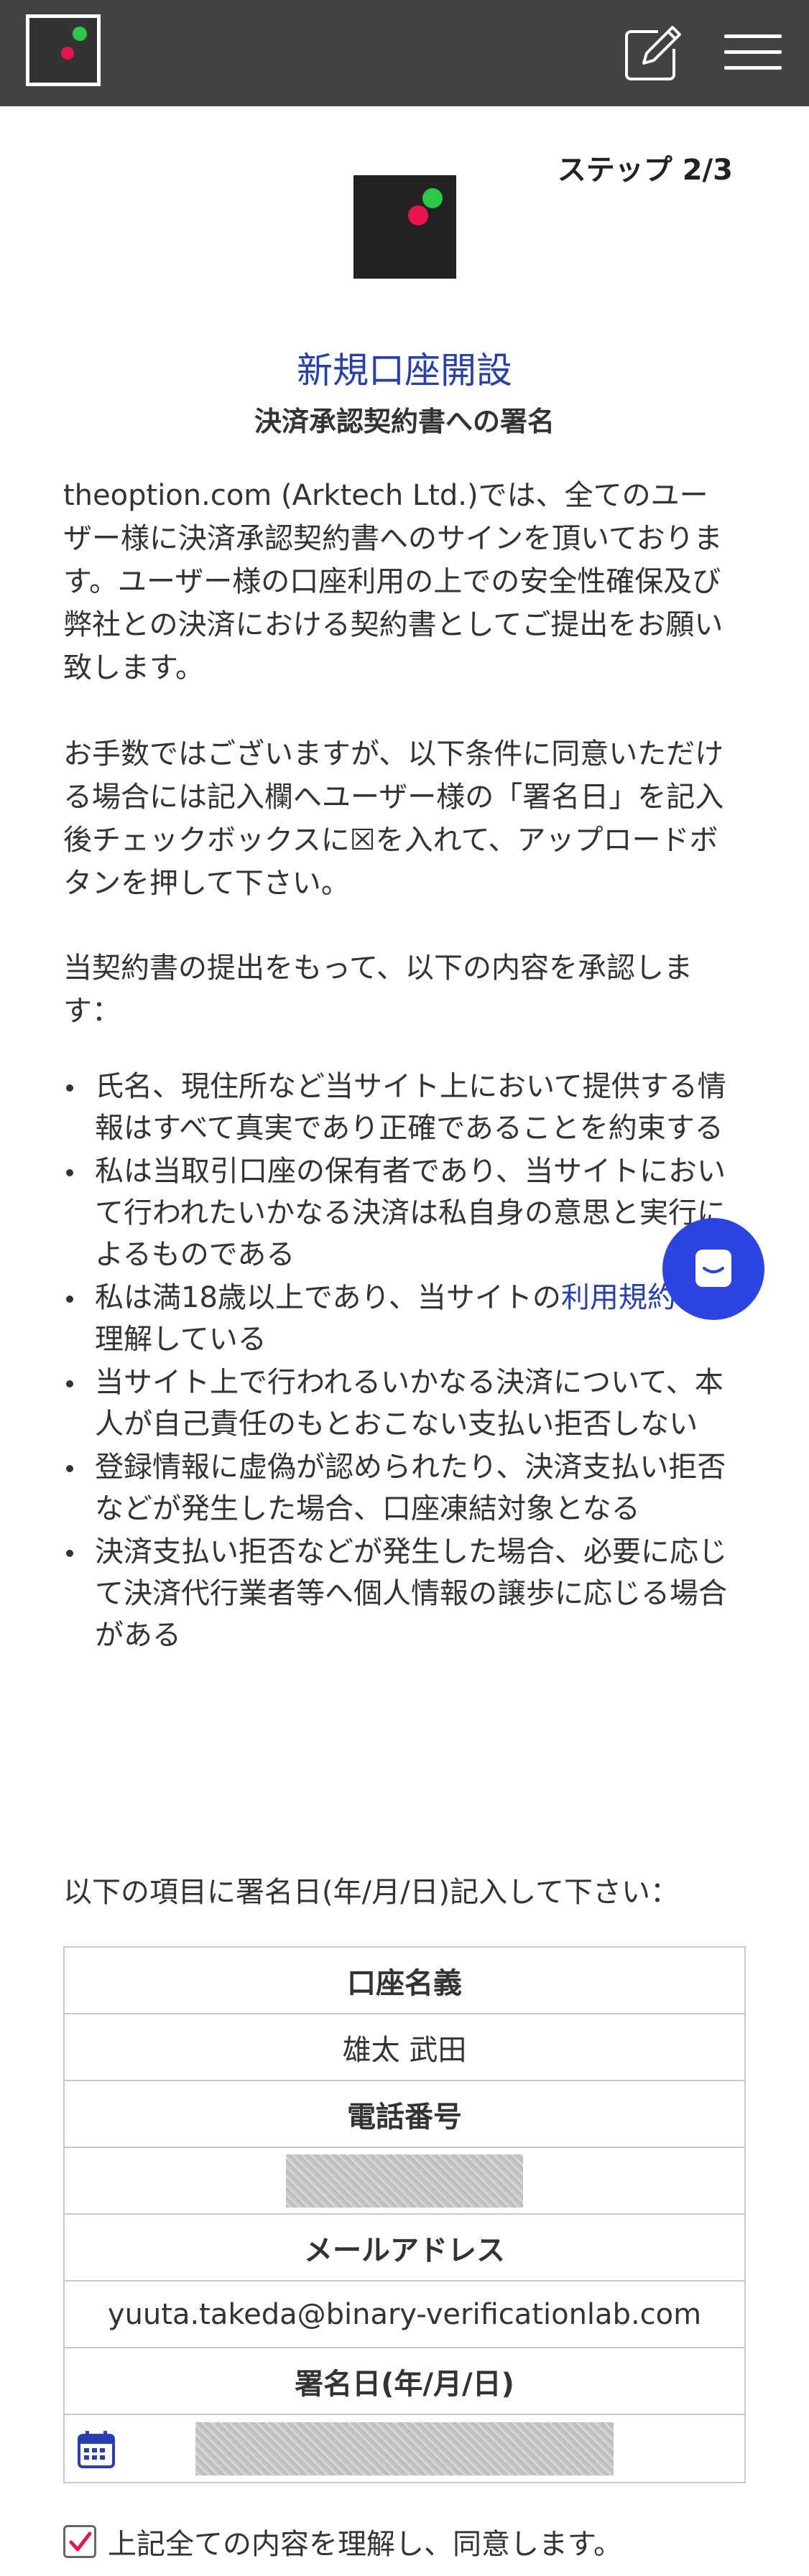 This screenshot has width=809, height=2576. I want to click on logo-green-dot, so click(80, 34).